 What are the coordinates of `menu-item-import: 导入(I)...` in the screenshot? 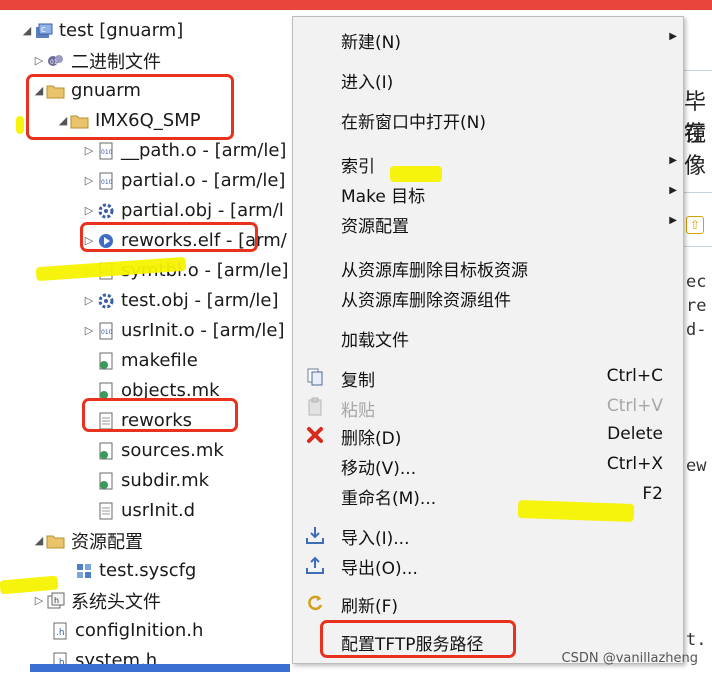 It's located at (488, 535).